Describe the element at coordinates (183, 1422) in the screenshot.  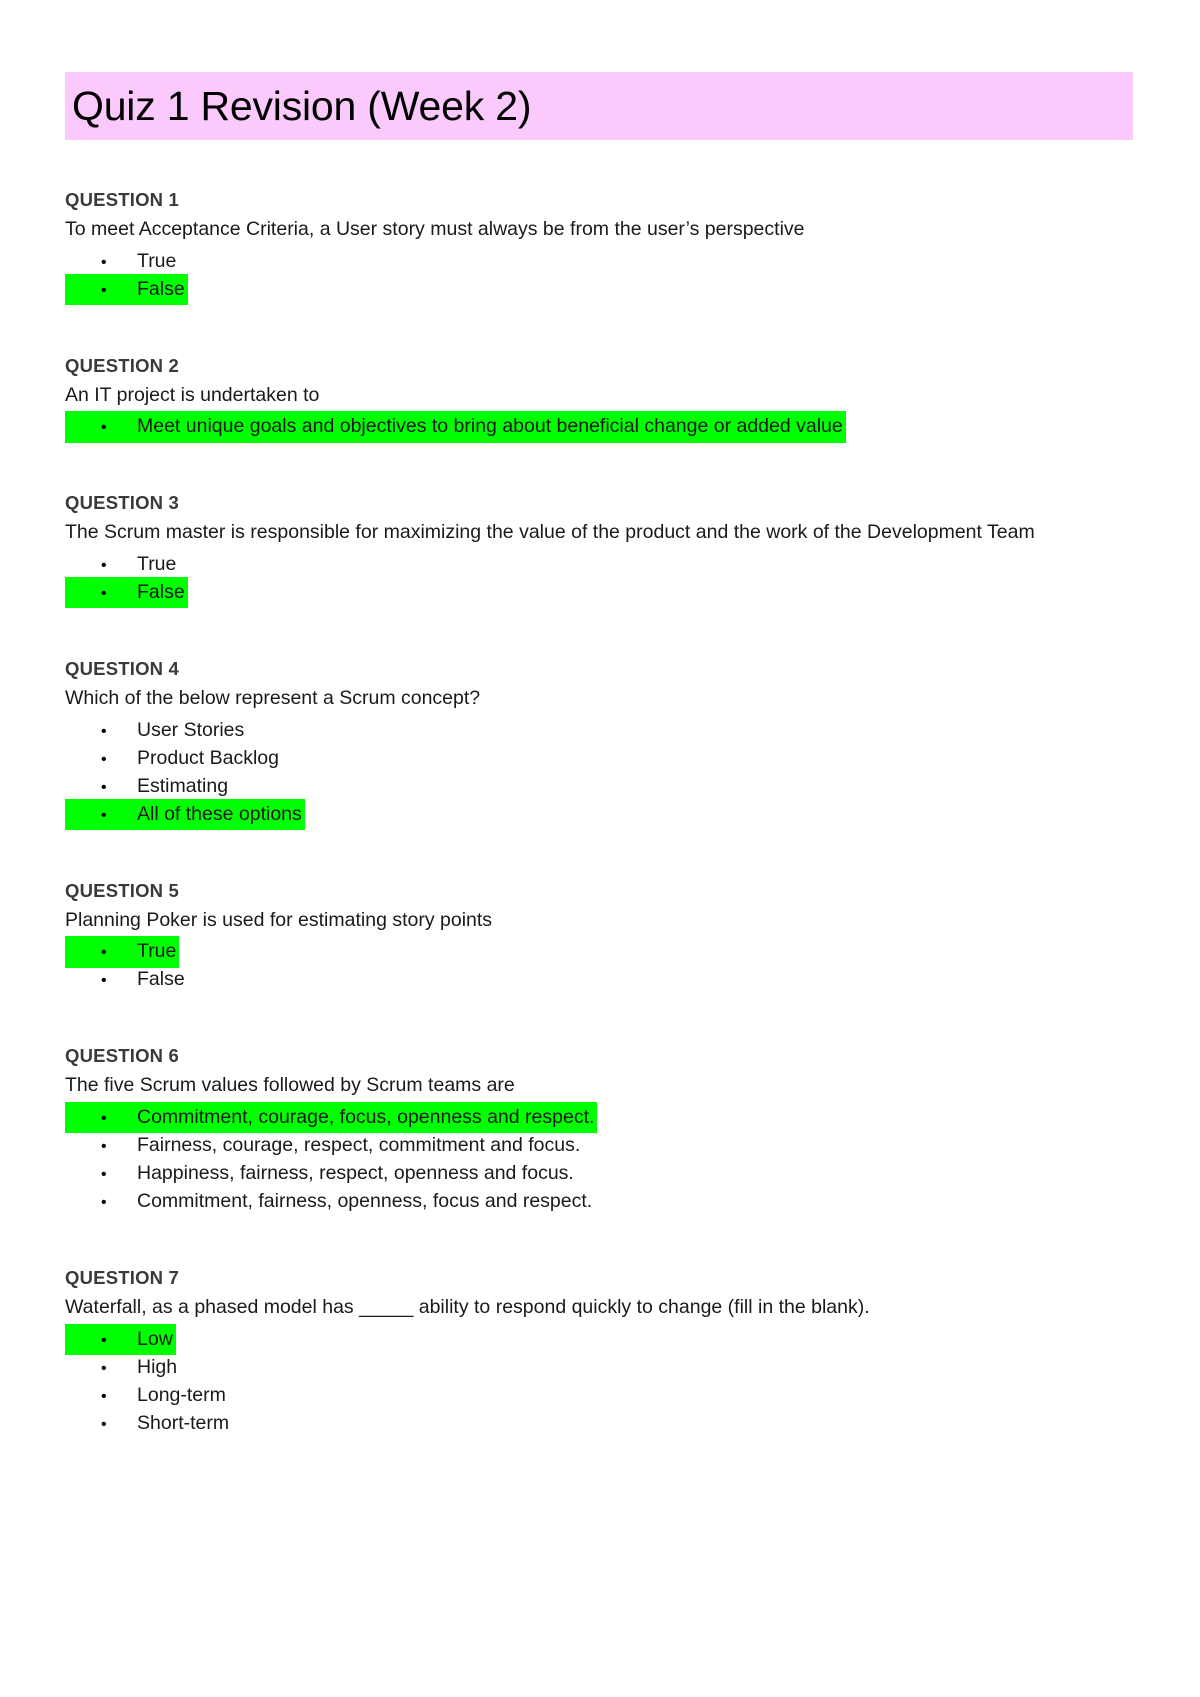
I see `answer-option-label: Short-term` at that location.